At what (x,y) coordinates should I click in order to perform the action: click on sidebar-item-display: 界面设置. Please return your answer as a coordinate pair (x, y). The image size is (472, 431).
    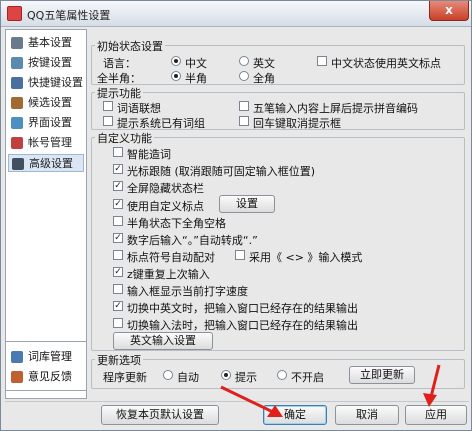
    Looking at the image, I should click on (46, 123).